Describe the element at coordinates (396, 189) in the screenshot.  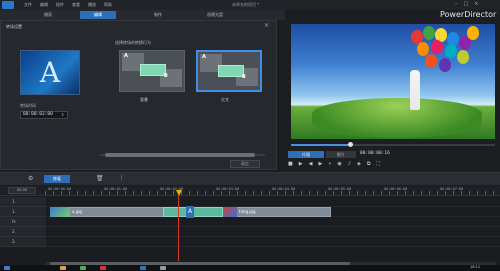
I see `tick-label: 00:00:06:00` at that location.